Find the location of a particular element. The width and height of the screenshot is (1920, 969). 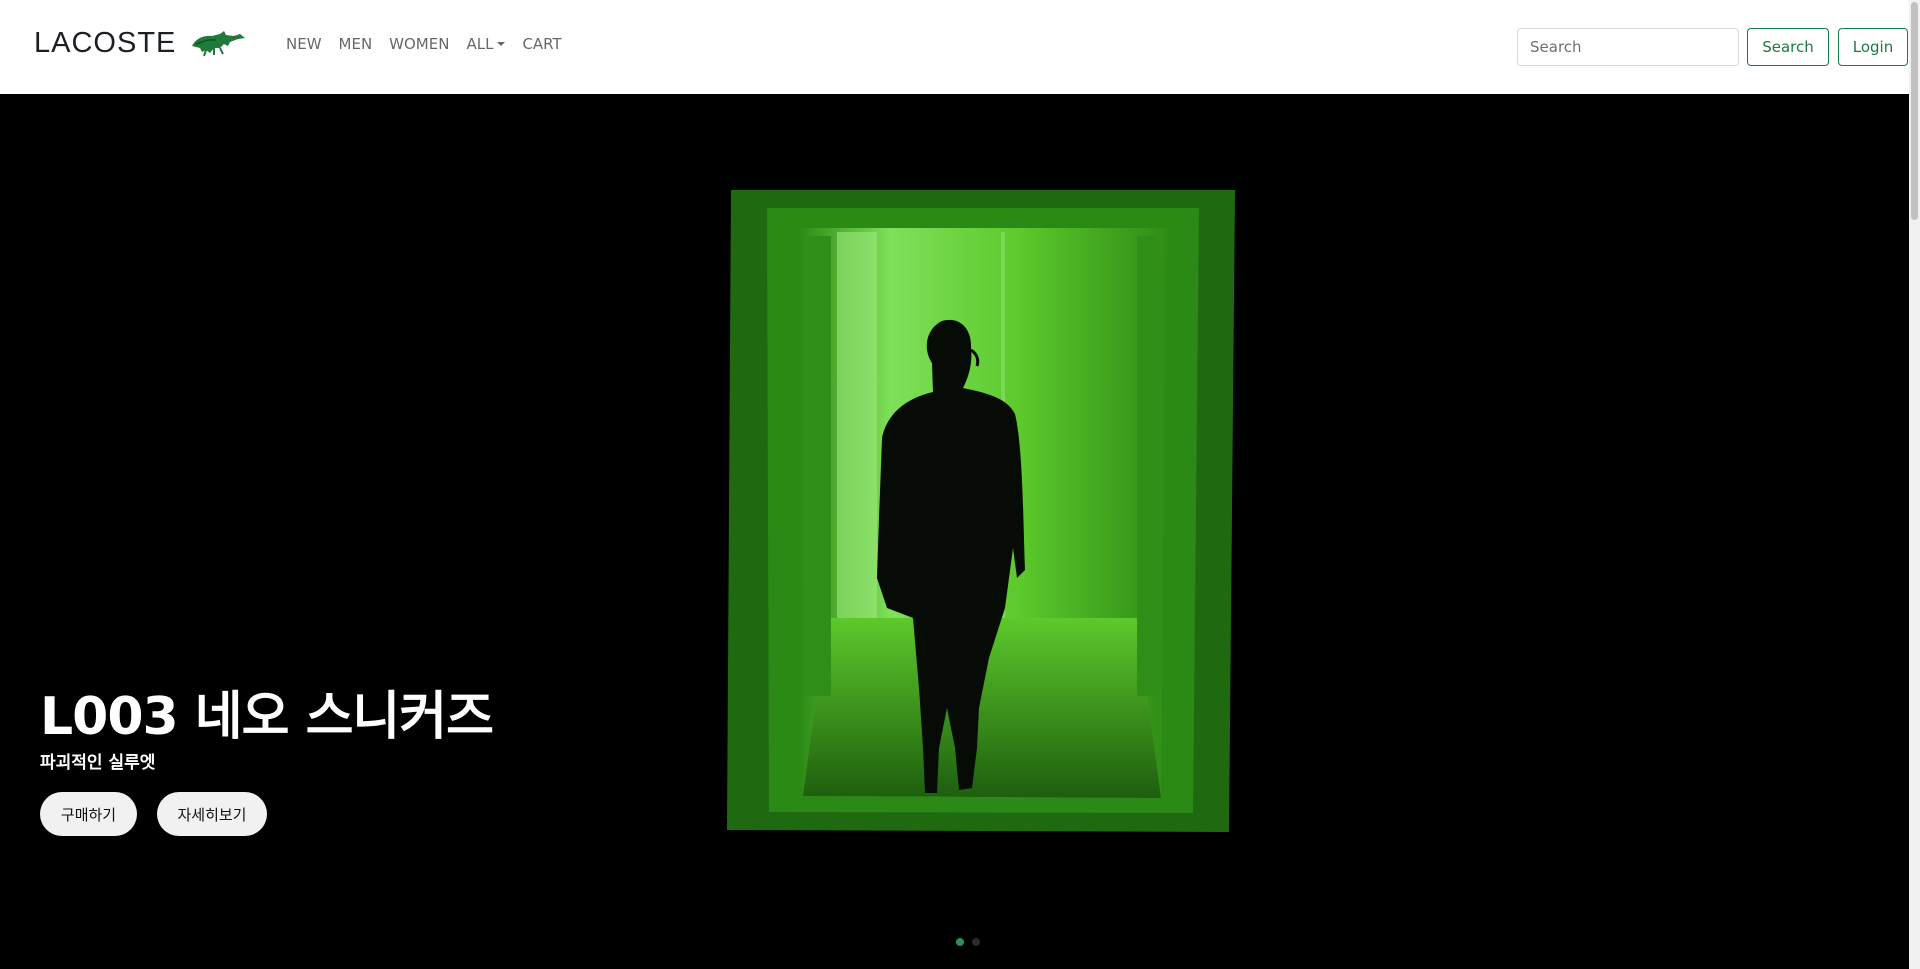

search-button: Search is located at coordinates (1788, 47).